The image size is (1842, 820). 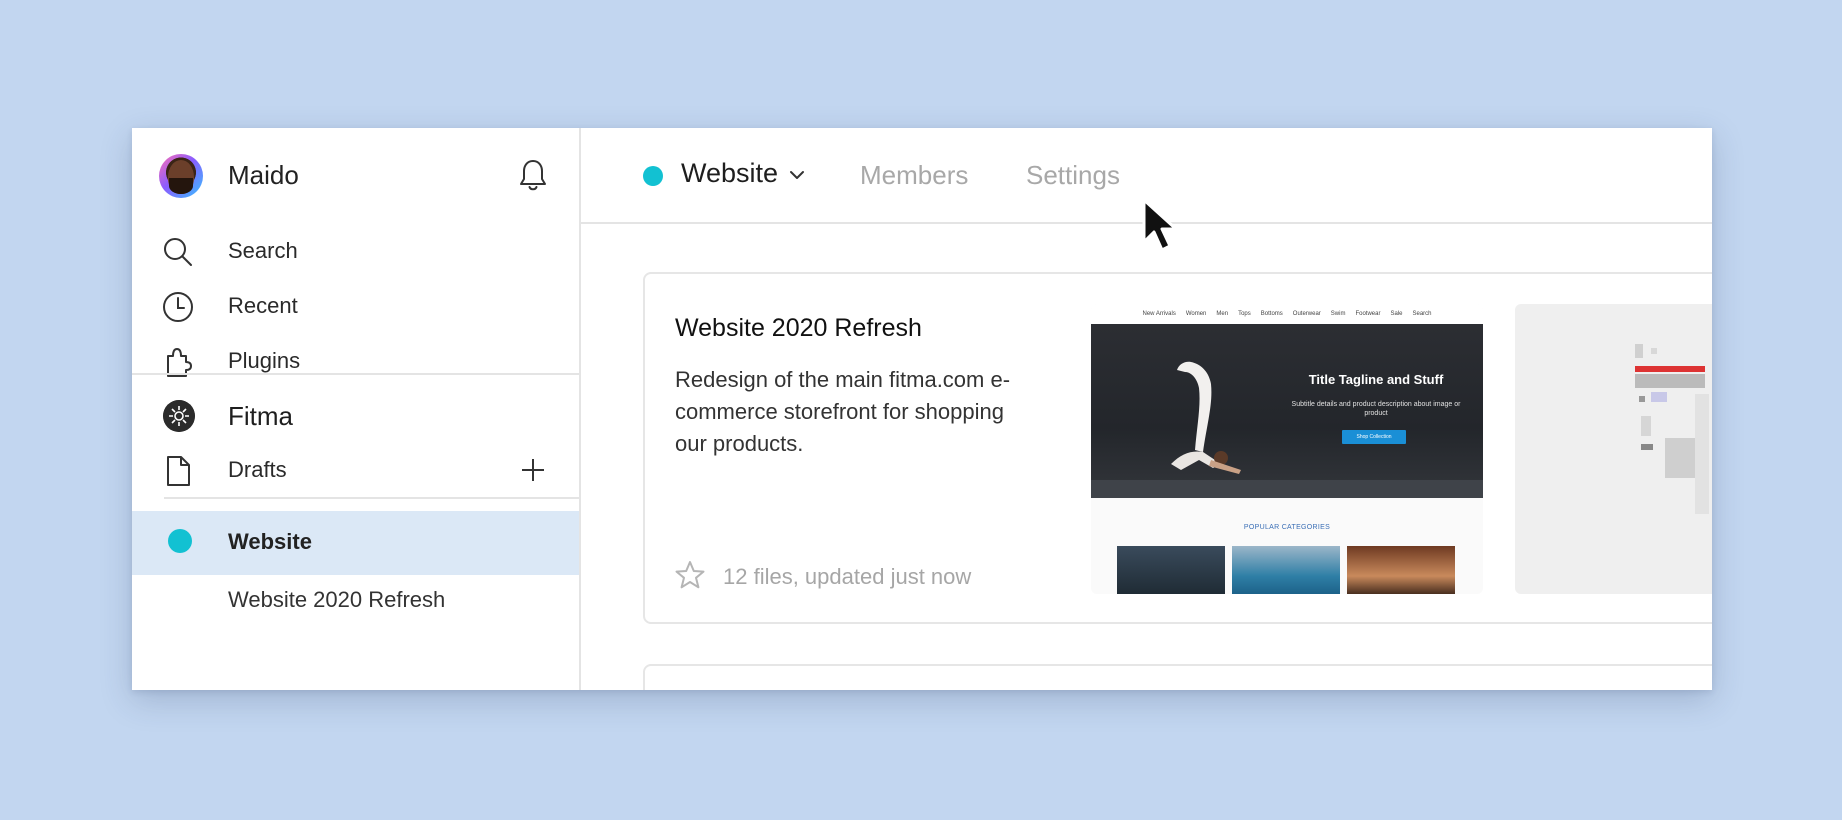 I want to click on star-icon, so click(x=690, y=575).